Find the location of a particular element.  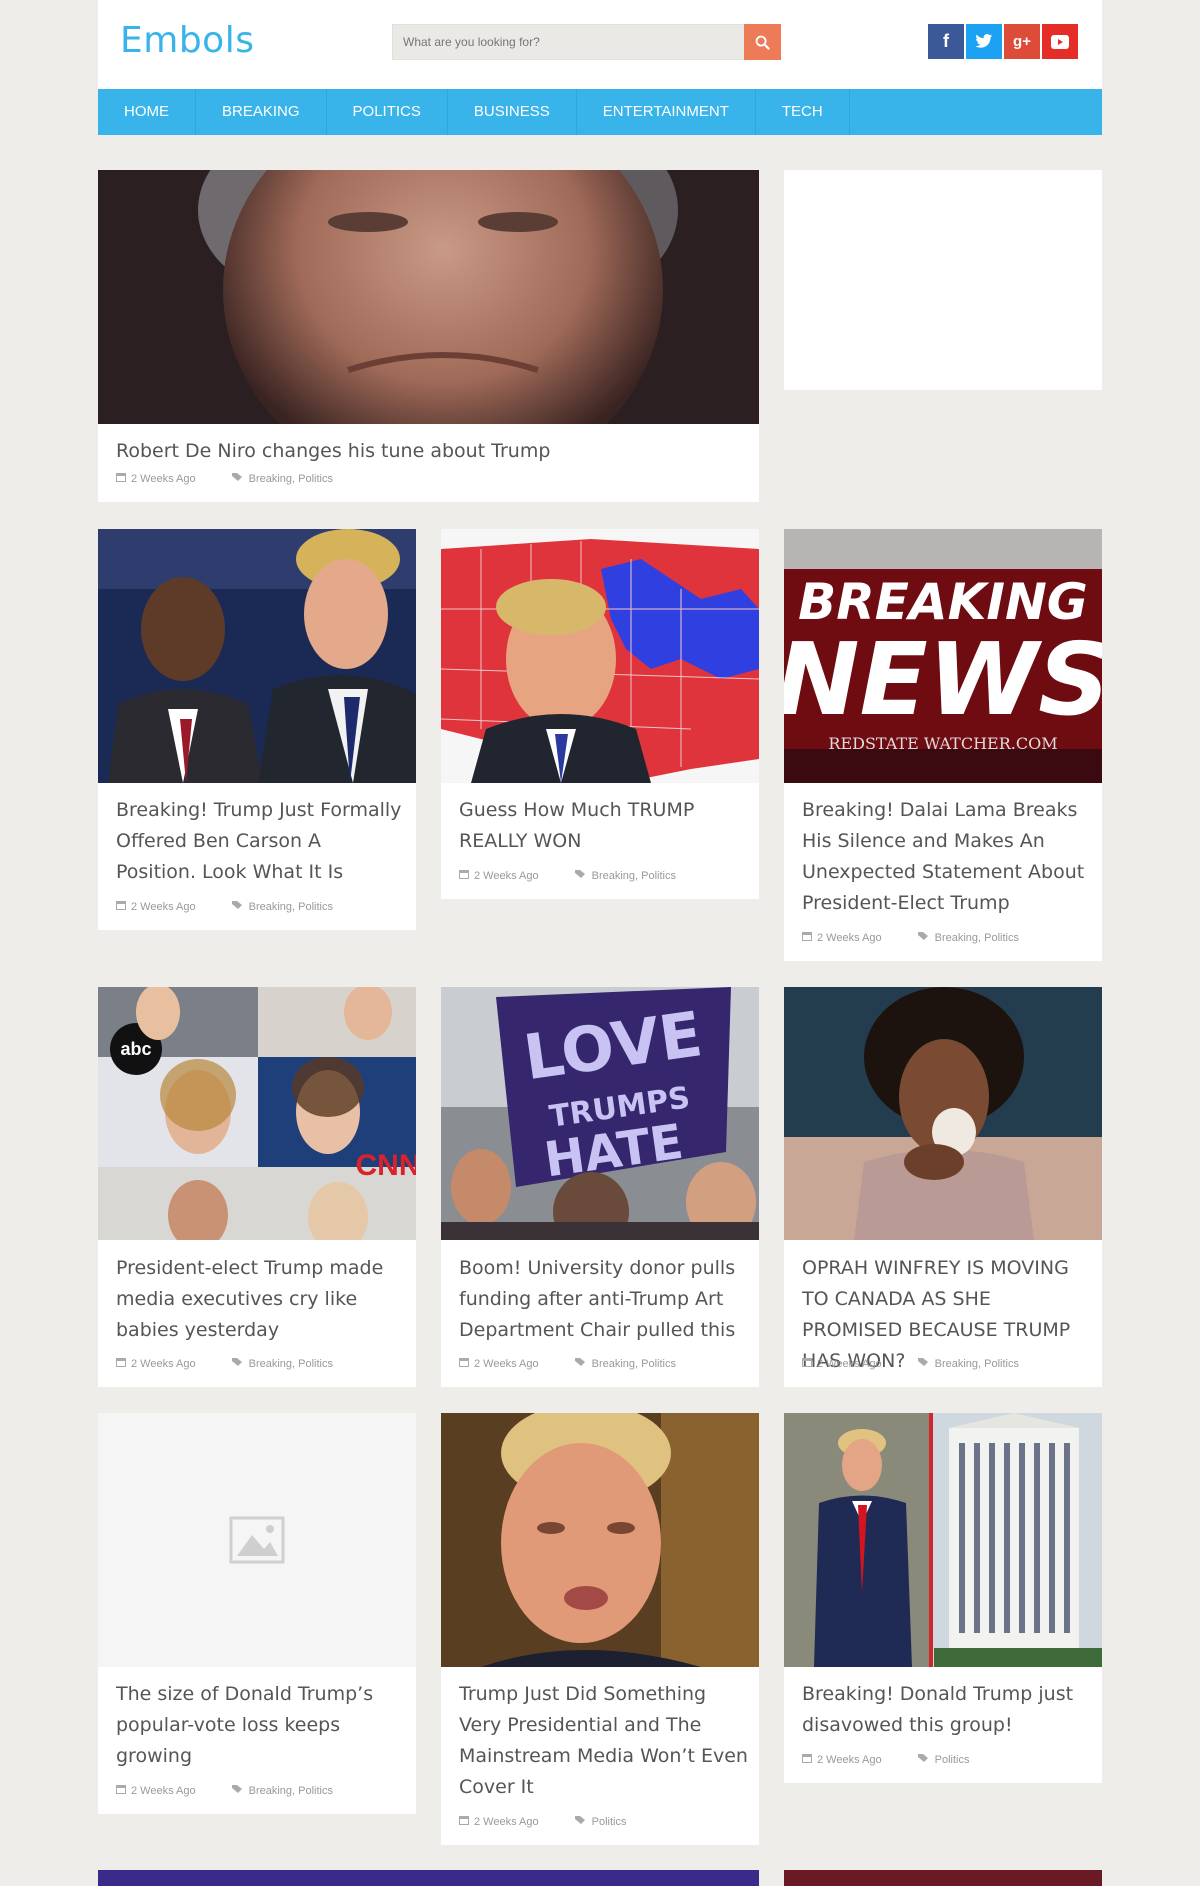

nav-tech: TECH is located at coordinates (803, 112).